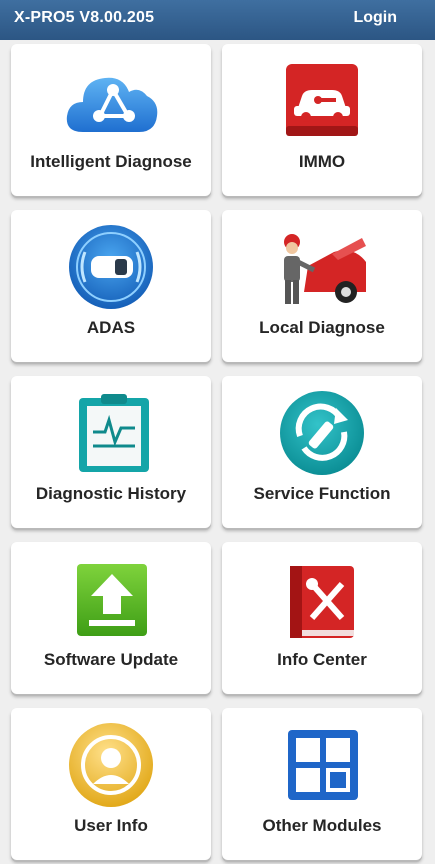  I want to click on tile-label: Software Update, so click(111, 659).